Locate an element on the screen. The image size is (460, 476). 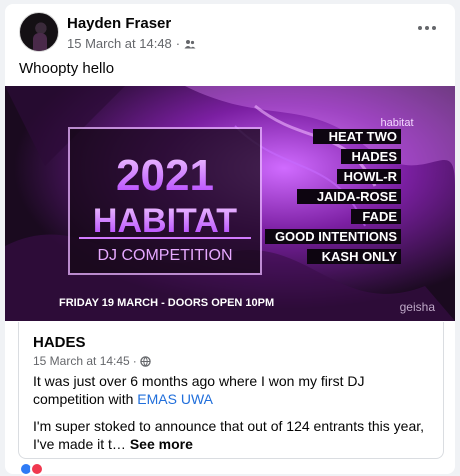
love-reaction-icon is located at coordinates (37, 469).